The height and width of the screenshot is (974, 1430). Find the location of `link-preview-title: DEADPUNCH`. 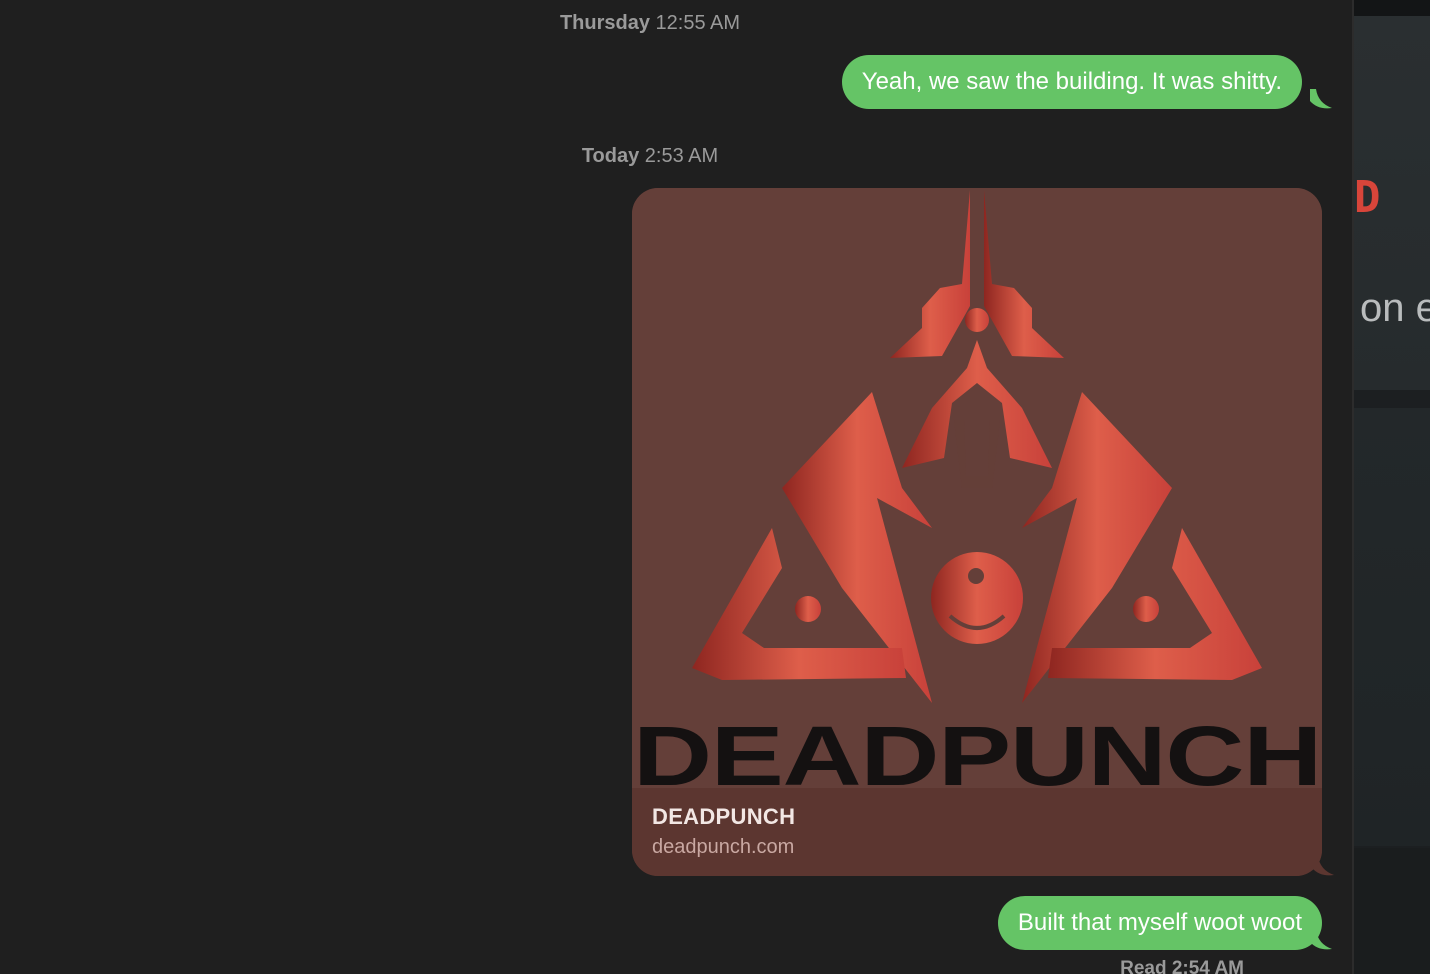

link-preview-title: DEADPUNCH is located at coordinates (724, 816).